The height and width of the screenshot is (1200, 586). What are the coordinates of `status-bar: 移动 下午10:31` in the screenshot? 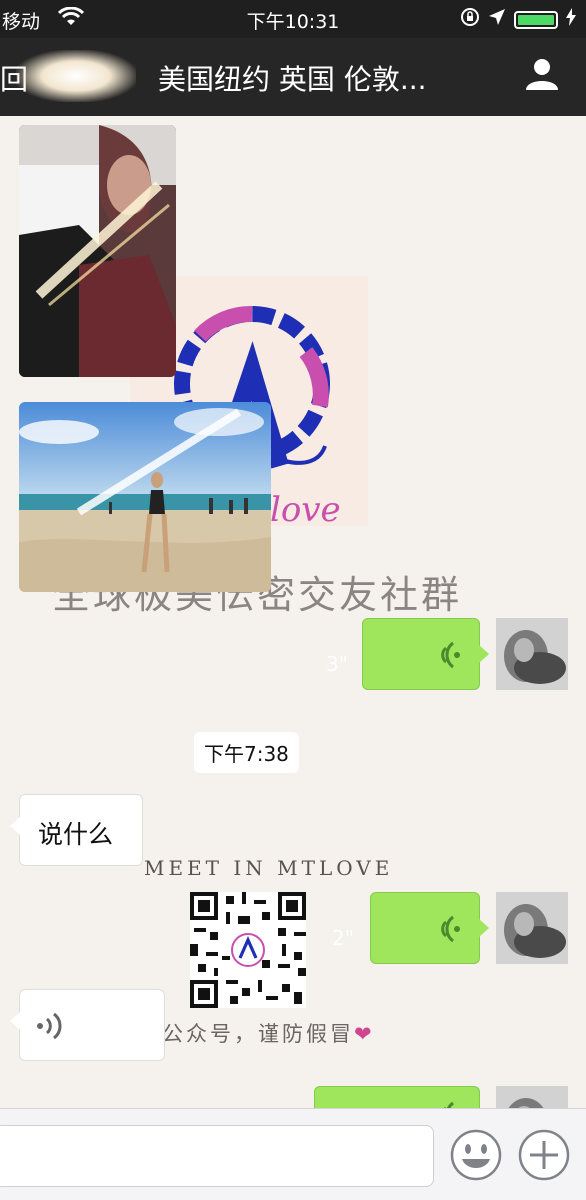 It's located at (293, 19).